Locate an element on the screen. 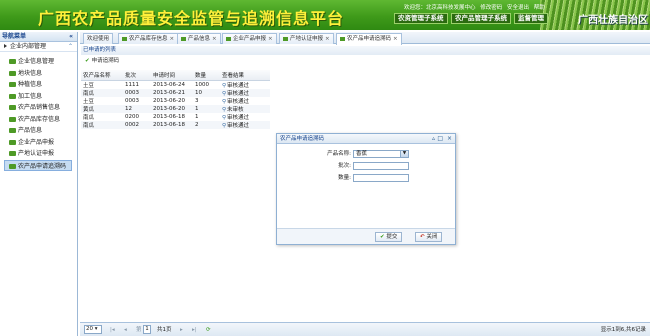 The width and height of the screenshot is (650, 336). refresh-icon: ⟳ is located at coordinates (208, 329).